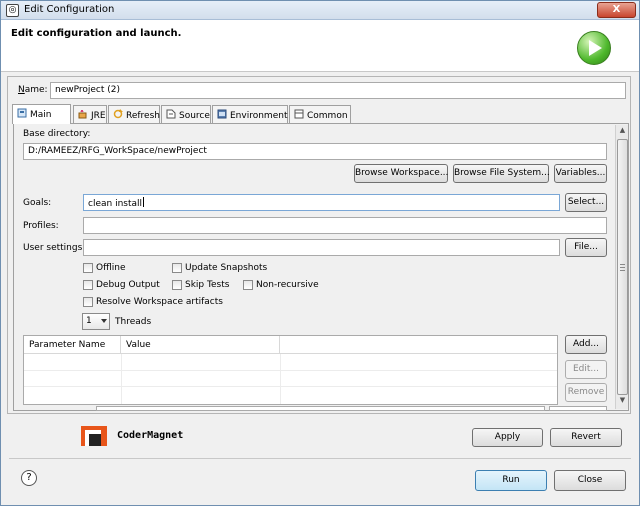 The image size is (640, 506). What do you see at coordinates (12, 10) in the screenshot?
I see `eclipse-app-icon: ◎` at bounding box center [12, 10].